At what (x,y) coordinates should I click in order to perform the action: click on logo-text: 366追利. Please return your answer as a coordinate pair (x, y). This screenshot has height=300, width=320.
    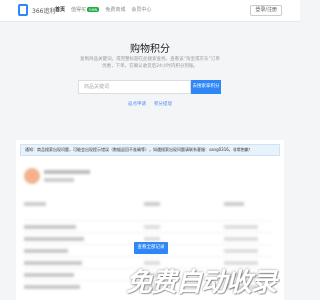
    Looking at the image, I should click on (43, 10).